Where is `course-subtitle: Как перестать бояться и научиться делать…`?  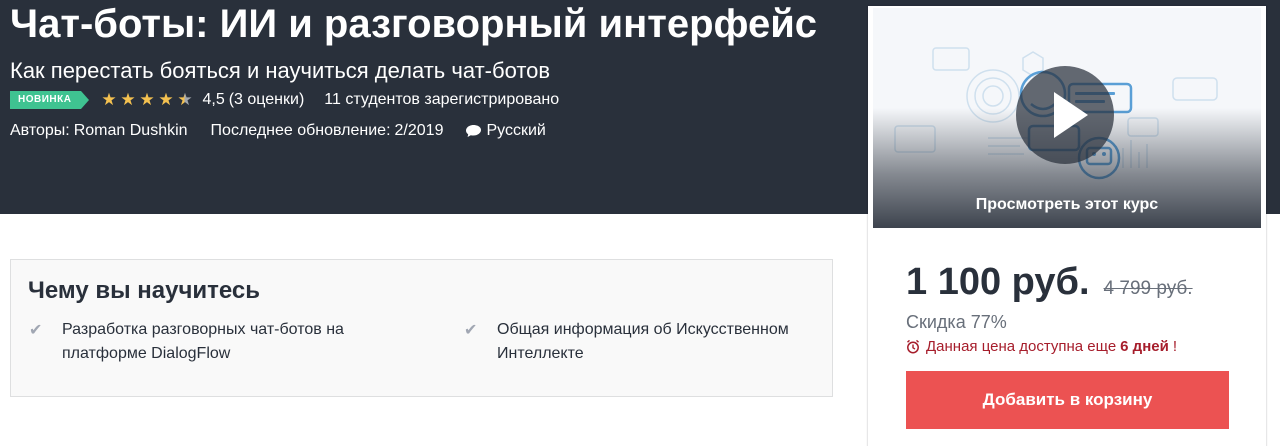 course-subtitle: Как перестать бояться и научиться делать… is located at coordinates (280, 70).